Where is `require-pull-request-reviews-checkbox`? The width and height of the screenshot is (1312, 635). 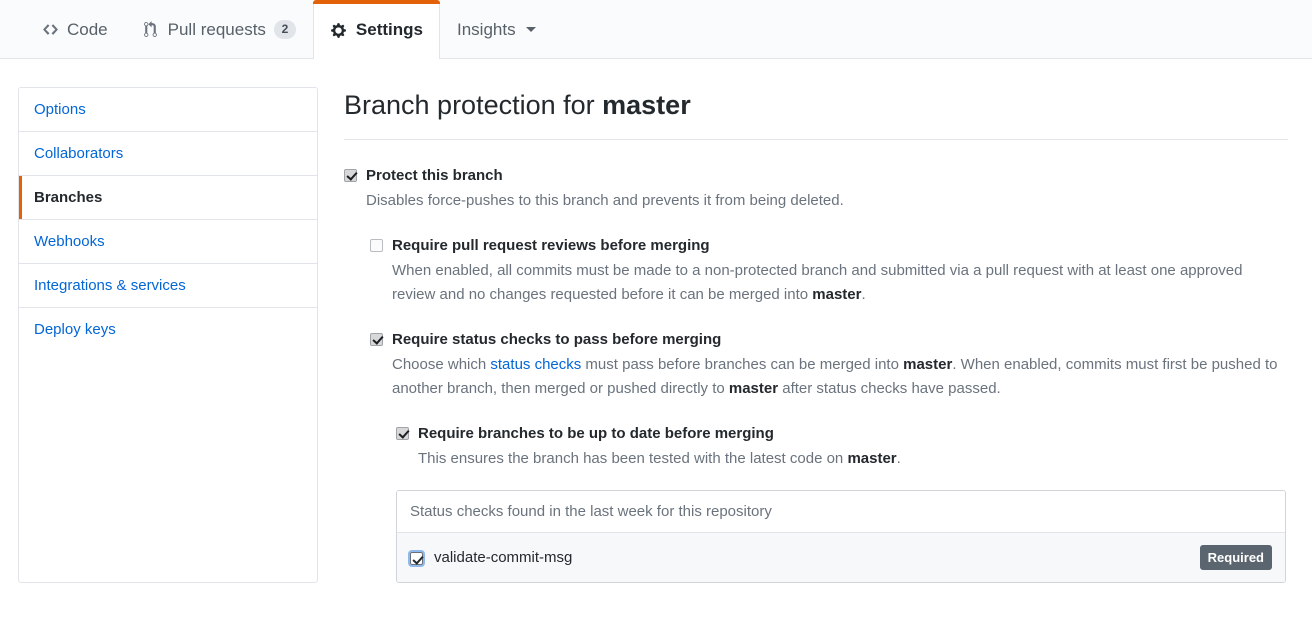 require-pull-request-reviews-checkbox is located at coordinates (376, 245).